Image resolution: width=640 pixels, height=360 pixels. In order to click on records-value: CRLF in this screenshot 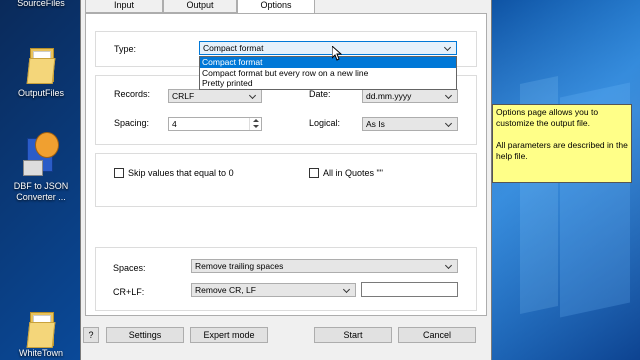, I will do `click(183, 96)`.